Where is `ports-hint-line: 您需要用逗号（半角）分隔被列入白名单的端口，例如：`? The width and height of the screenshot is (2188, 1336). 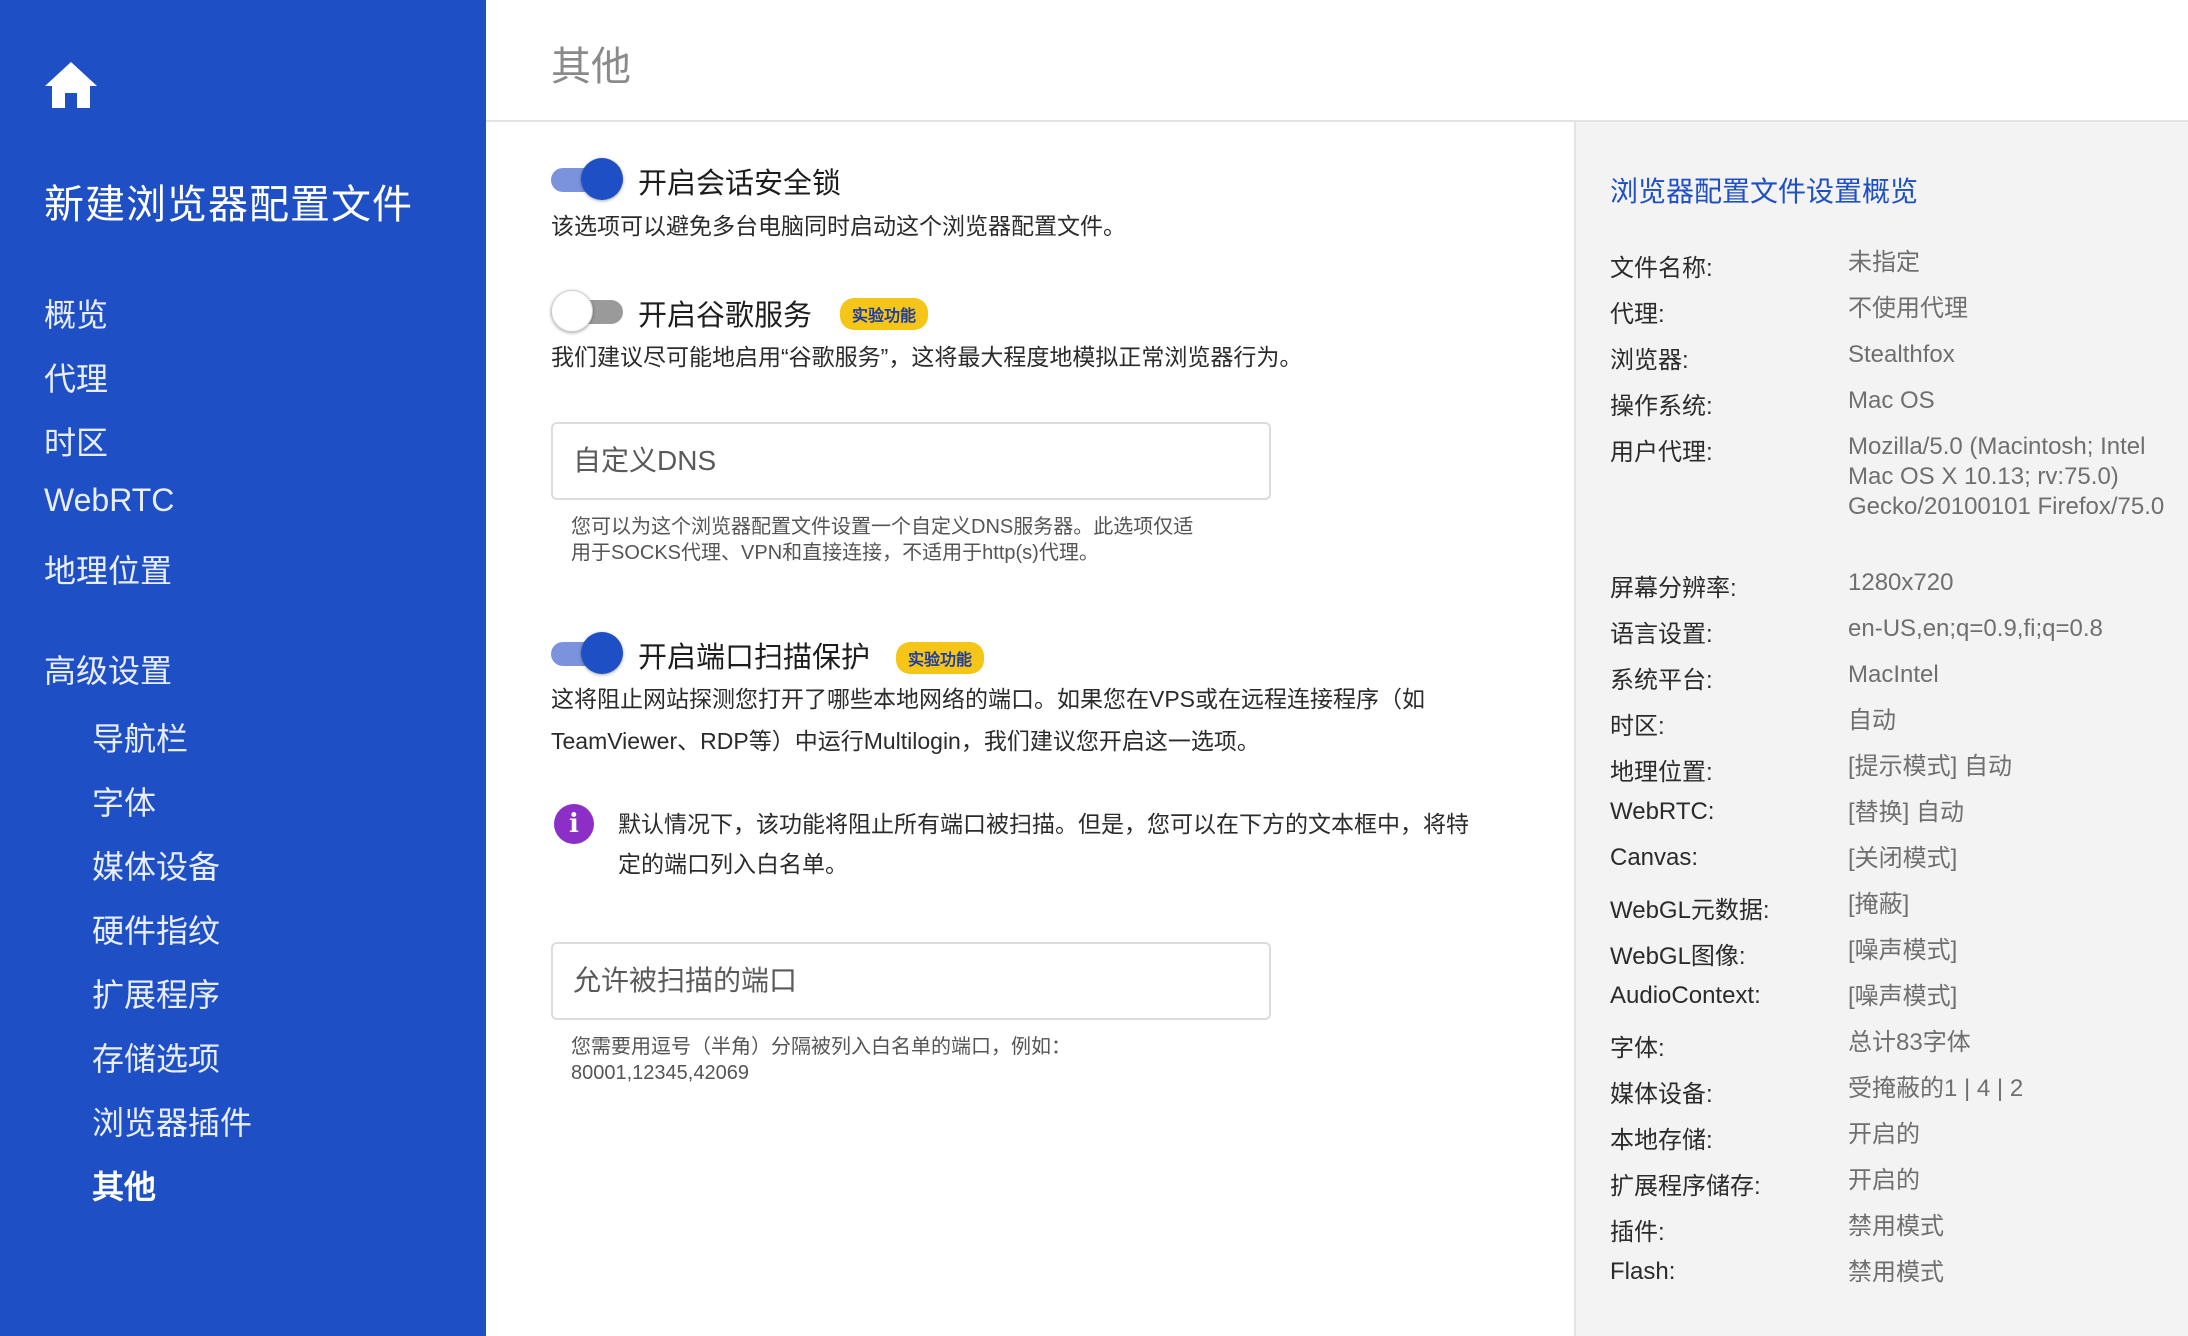 ports-hint-line: 您需要用逗号（半角）分隔被列入白名单的端口，例如： is located at coordinates (821, 1047).